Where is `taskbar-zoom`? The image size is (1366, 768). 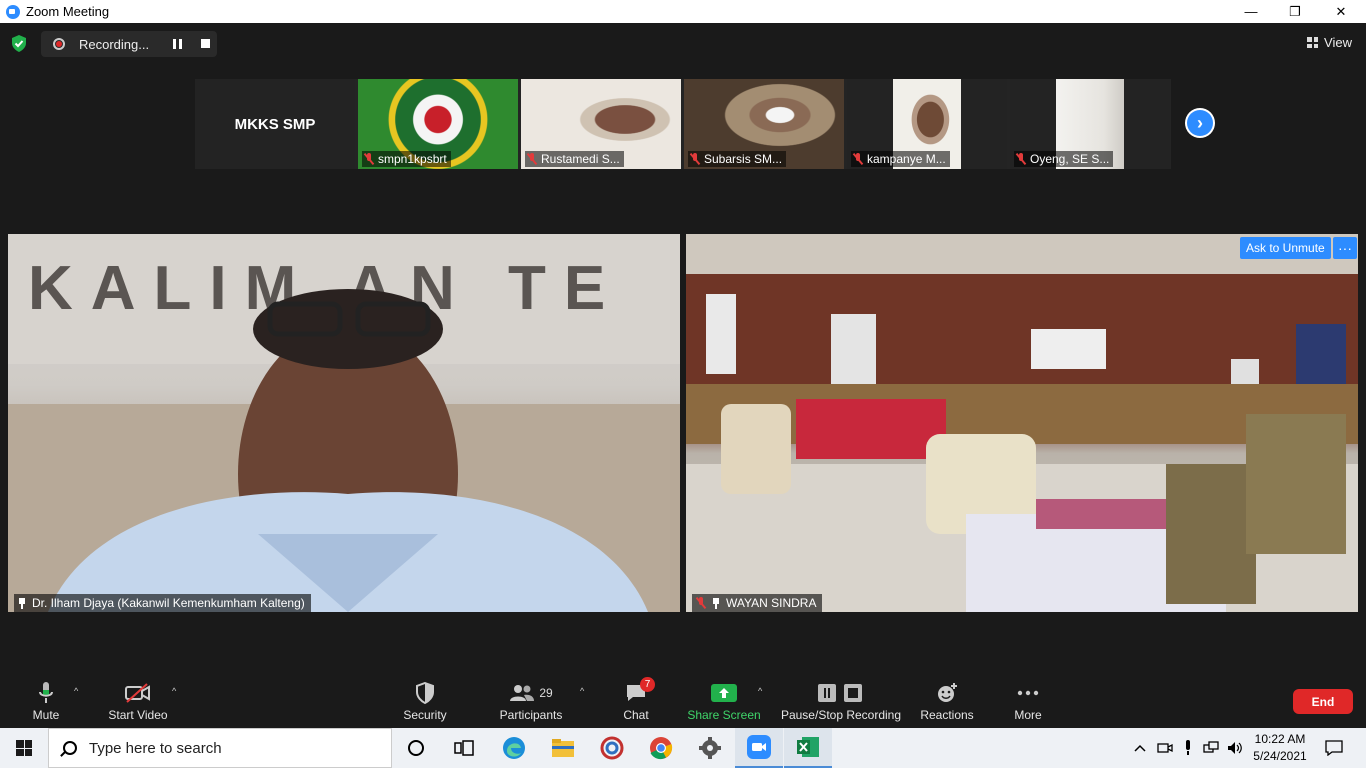 taskbar-zoom is located at coordinates (759, 748).